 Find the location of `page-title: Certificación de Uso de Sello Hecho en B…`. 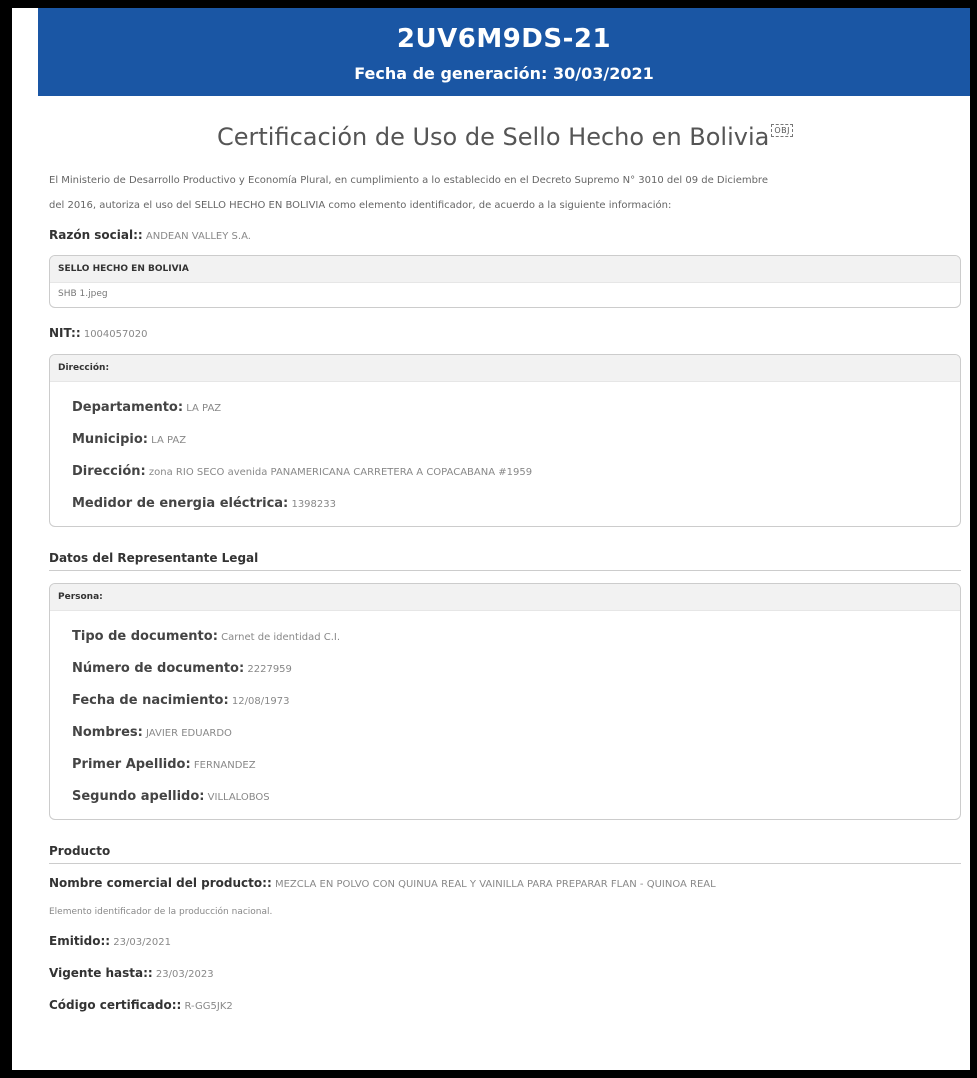

page-title: Certificación de Uso de Sello Hecho en B… is located at coordinates (505, 137).